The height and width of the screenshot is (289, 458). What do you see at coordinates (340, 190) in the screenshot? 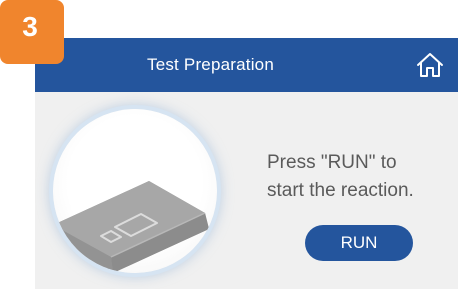
I see `instruction-line-2: start the reaction.` at bounding box center [340, 190].